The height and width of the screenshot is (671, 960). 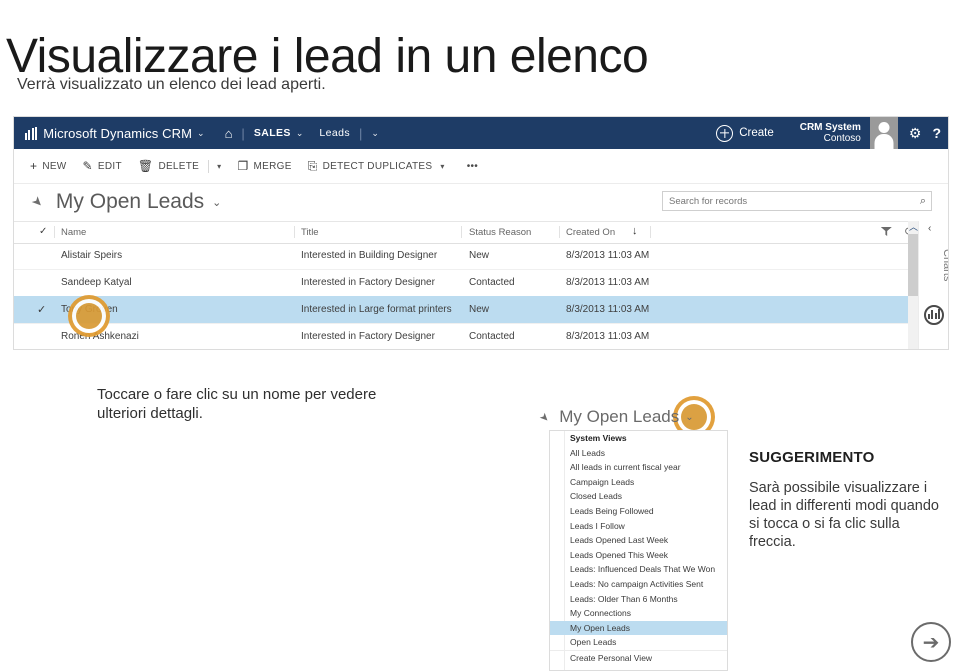 What do you see at coordinates (689, 417) in the screenshot?
I see `view-selector-chevron-down-icon: ⌄` at bounding box center [689, 417].